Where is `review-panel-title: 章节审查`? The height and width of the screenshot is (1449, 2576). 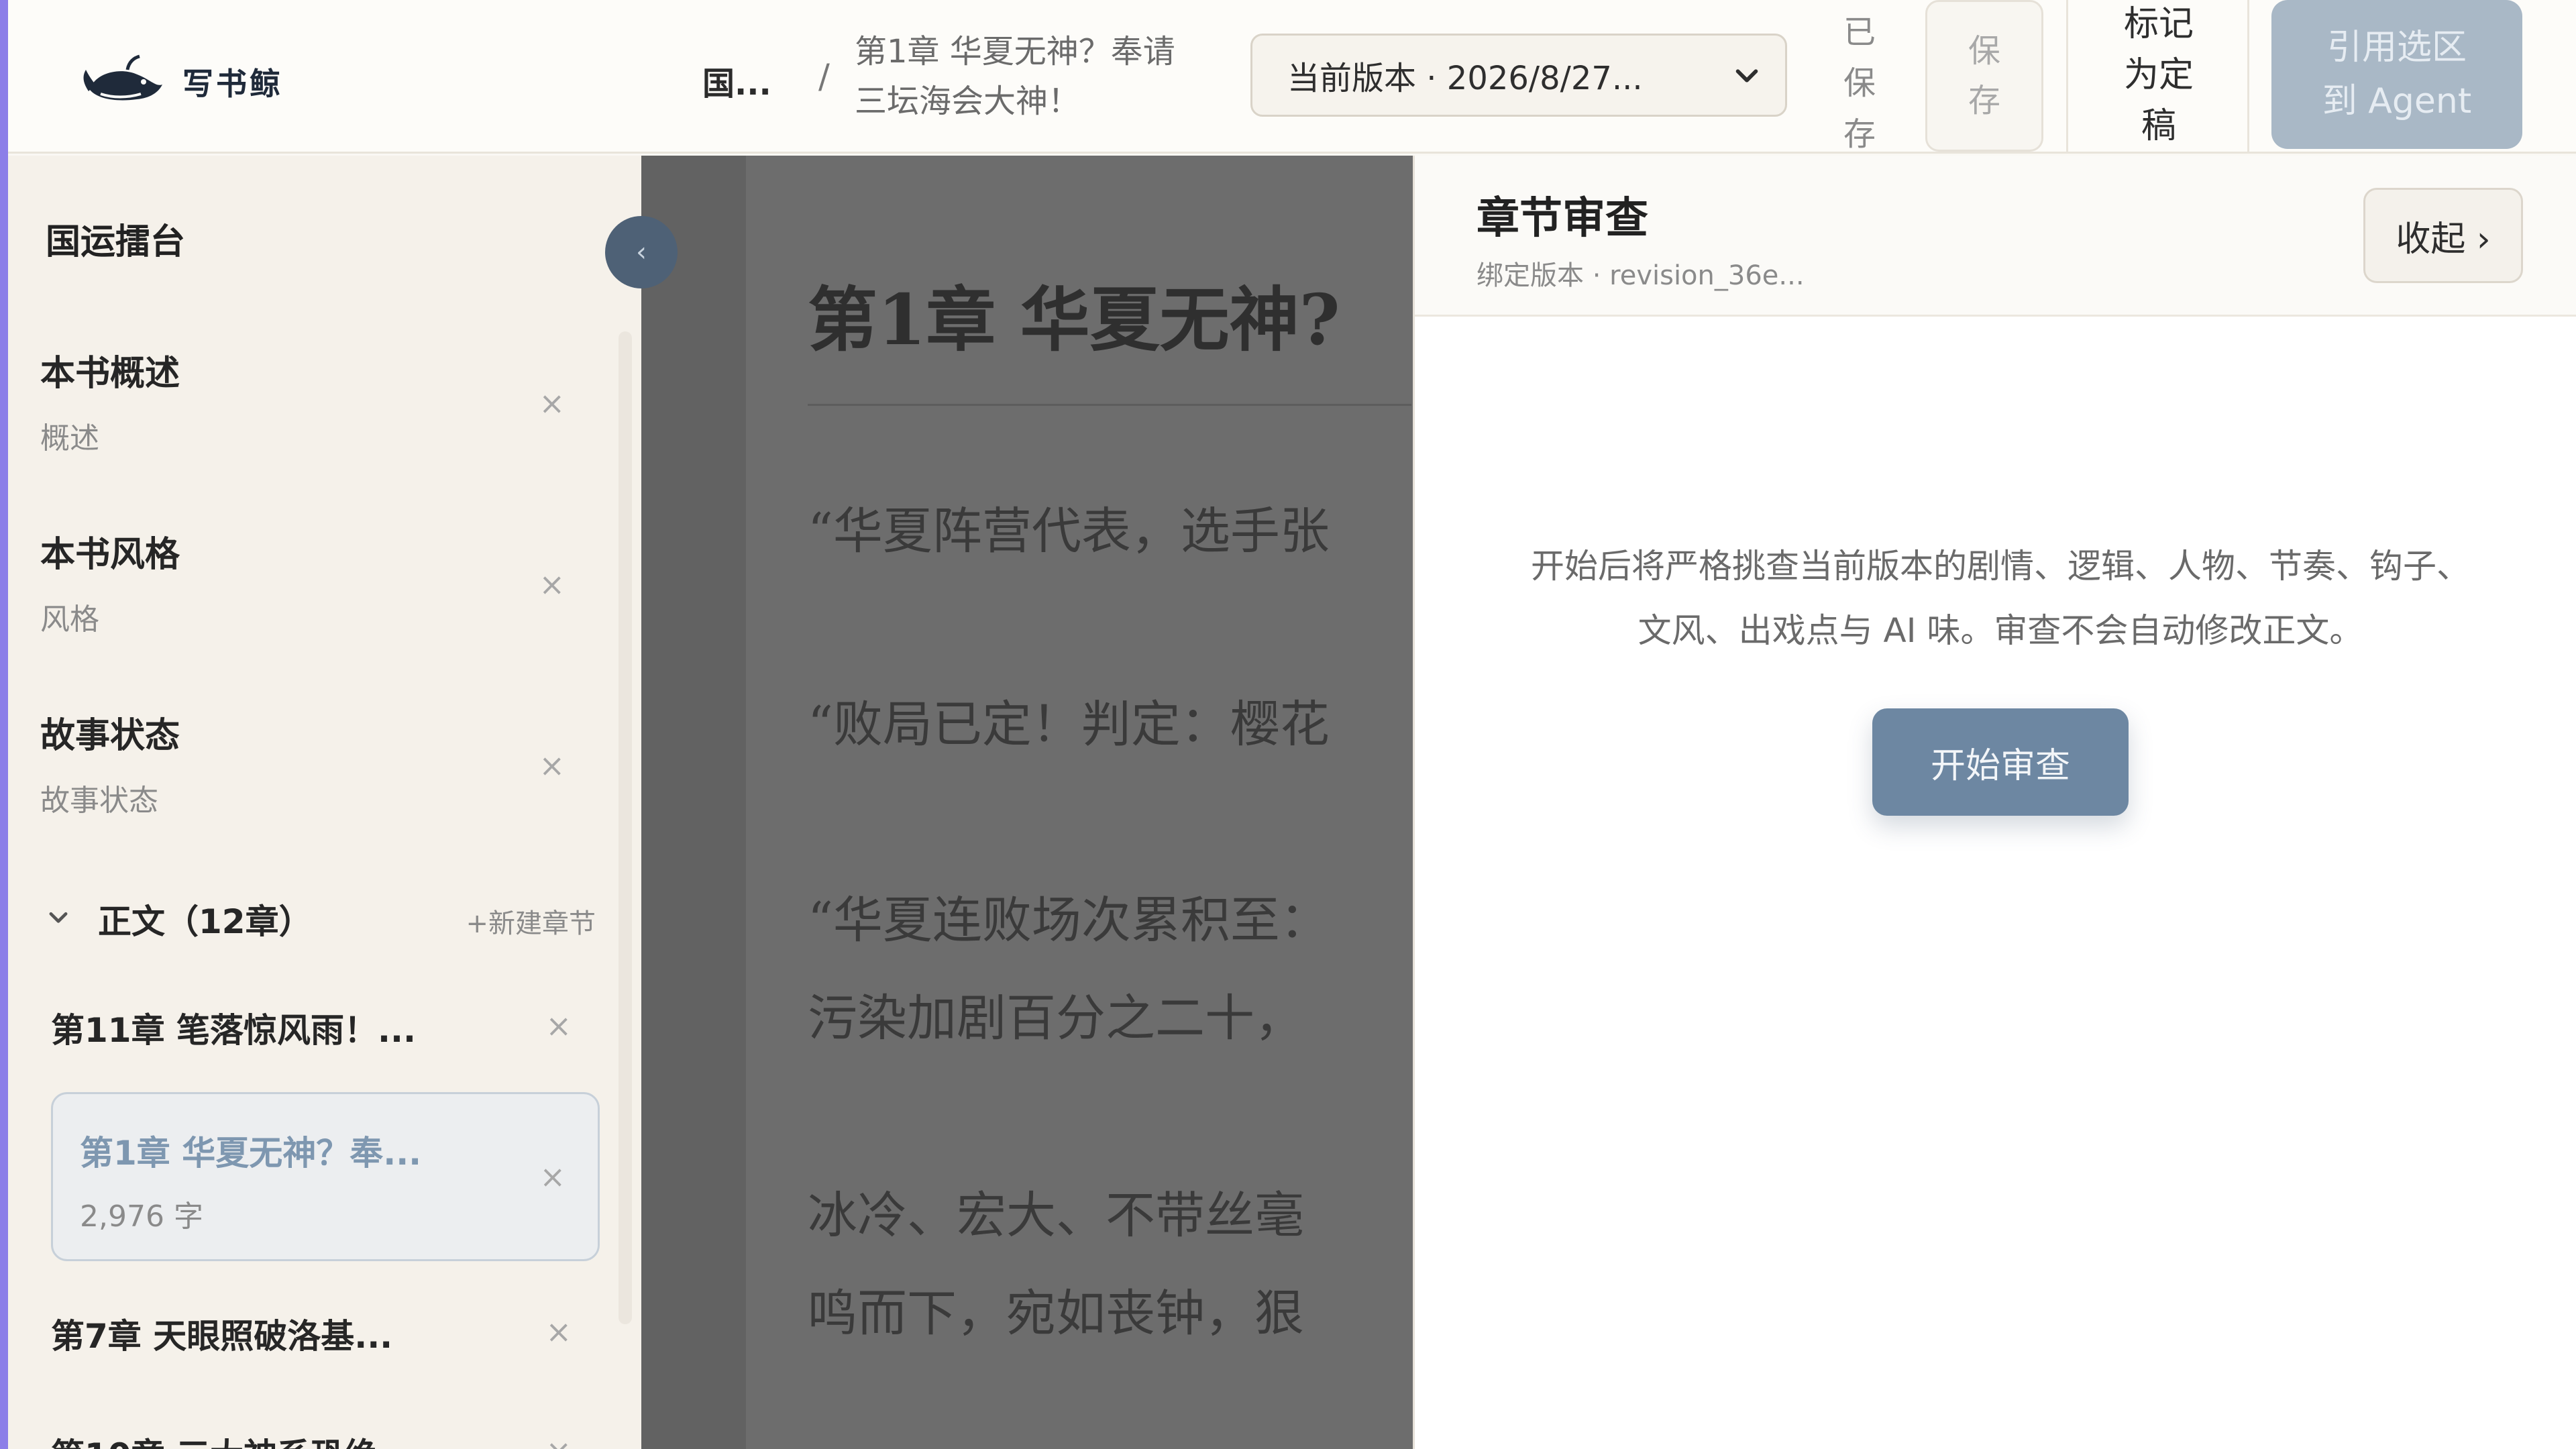 review-panel-title: 章节审查 is located at coordinates (1562, 219).